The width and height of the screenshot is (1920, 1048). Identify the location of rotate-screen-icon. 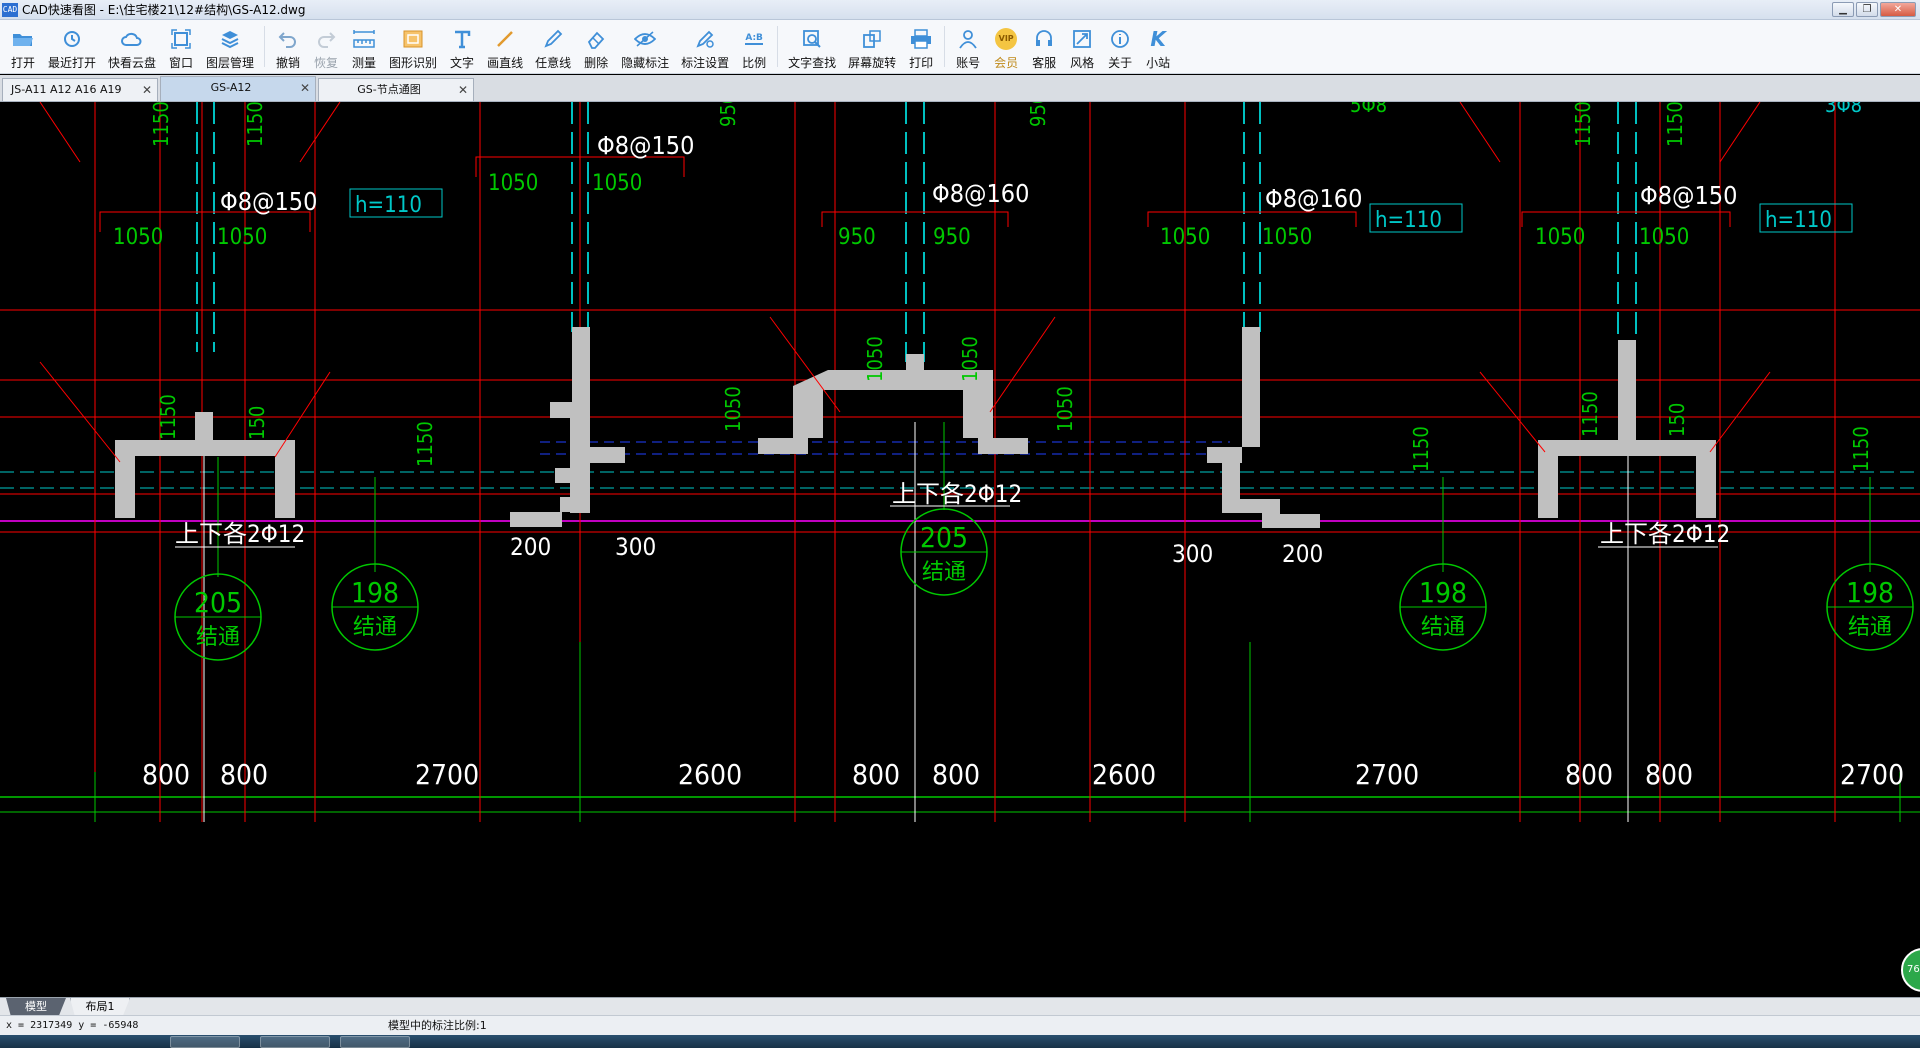
(872, 39).